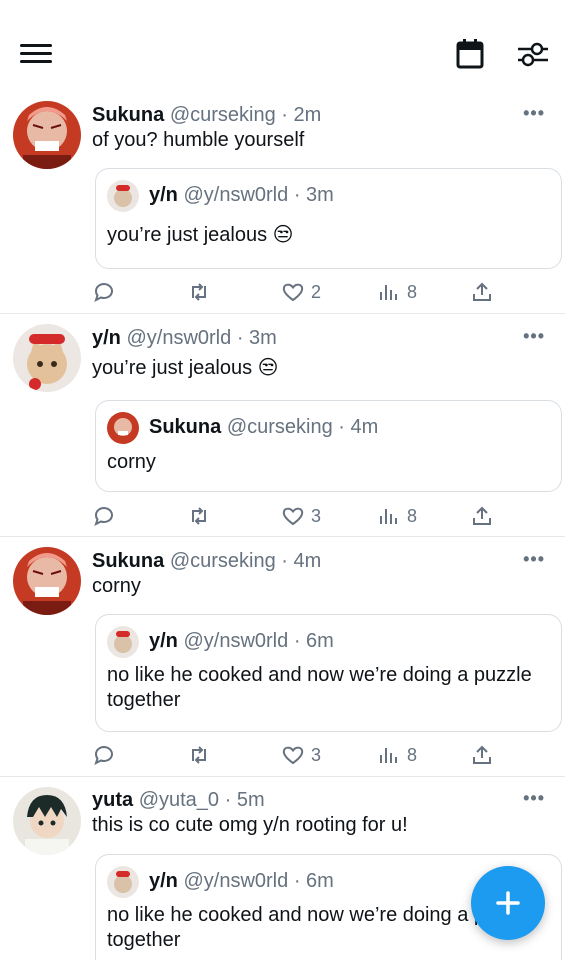 This screenshot has height=960, width=565. I want to click on quoted-tweet: Sukuna @curseking · 4m corny, so click(328, 446).